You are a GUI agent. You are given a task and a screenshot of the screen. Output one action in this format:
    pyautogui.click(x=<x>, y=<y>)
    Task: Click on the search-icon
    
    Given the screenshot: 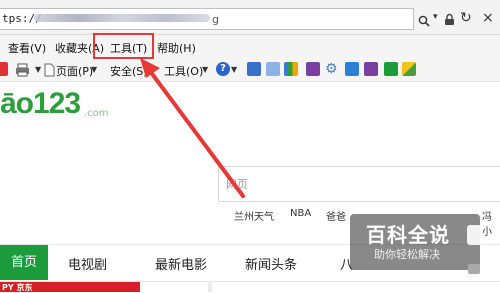 What is the action you would take?
    pyautogui.click(x=424, y=21)
    